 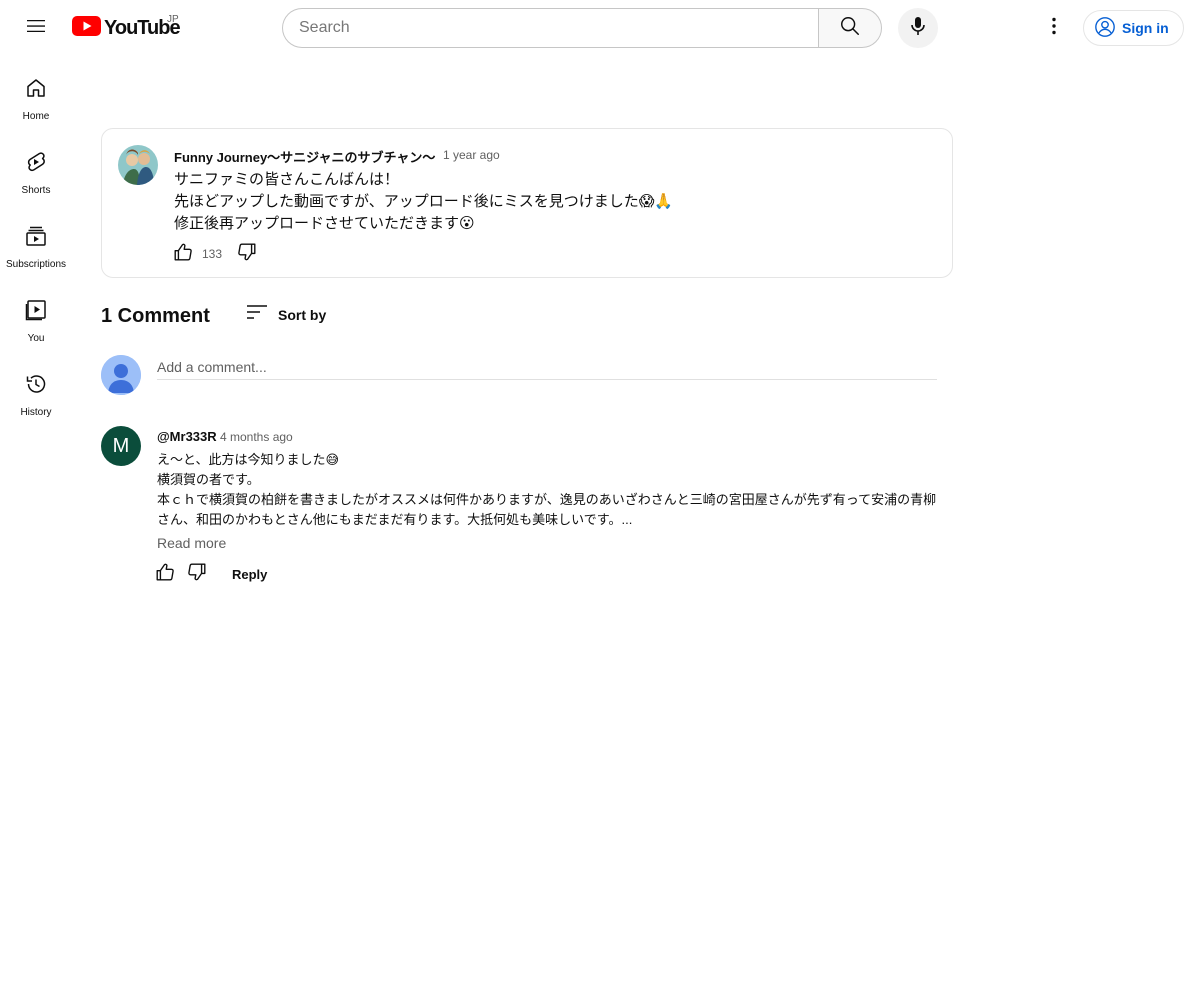 What do you see at coordinates (287, 179) in the screenshot?
I see `post-line: サニファミの皆さんこんばんは！` at bounding box center [287, 179].